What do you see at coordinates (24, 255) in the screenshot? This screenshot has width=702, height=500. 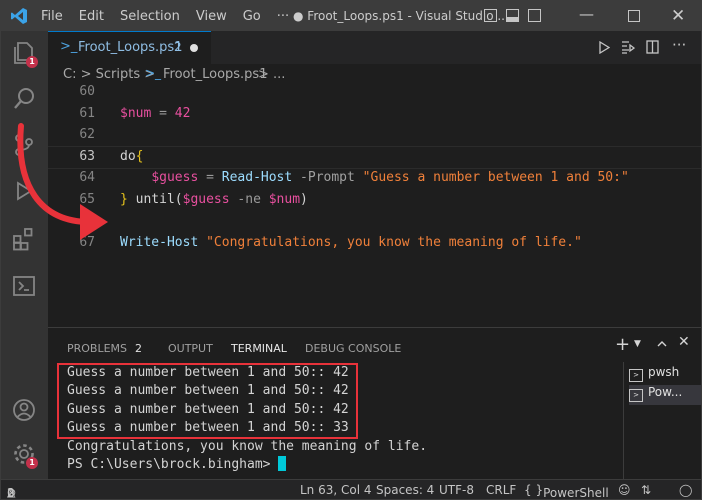 I see `activity-bar: 1 1` at bounding box center [24, 255].